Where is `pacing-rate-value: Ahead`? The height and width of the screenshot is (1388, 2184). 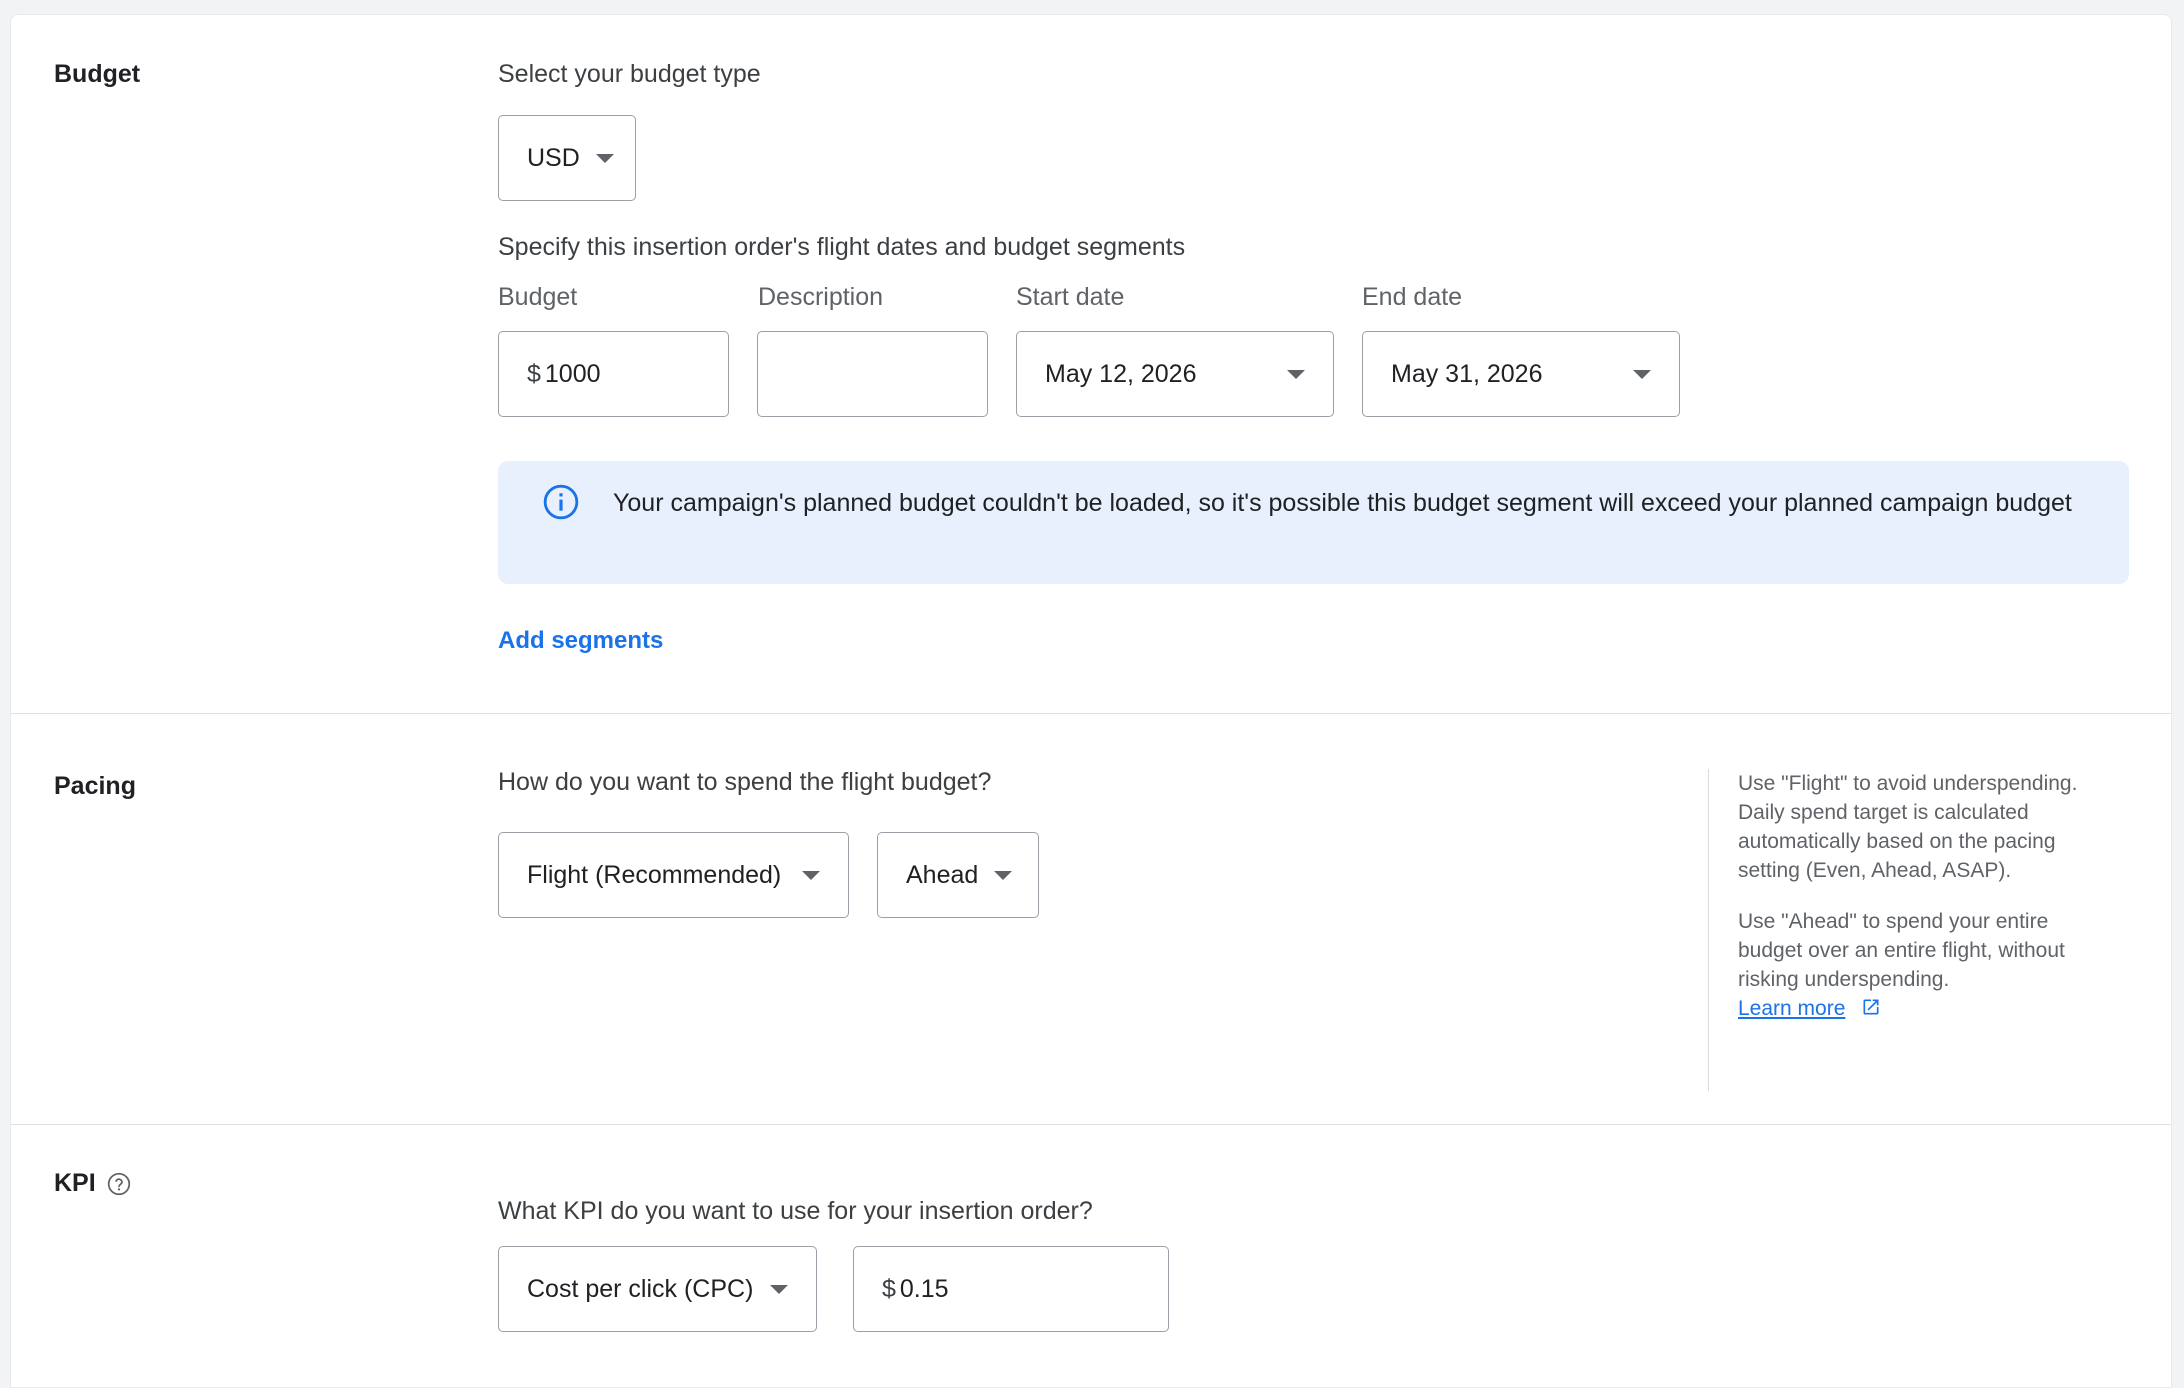 pacing-rate-value: Ahead is located at coordinates (942, 874).